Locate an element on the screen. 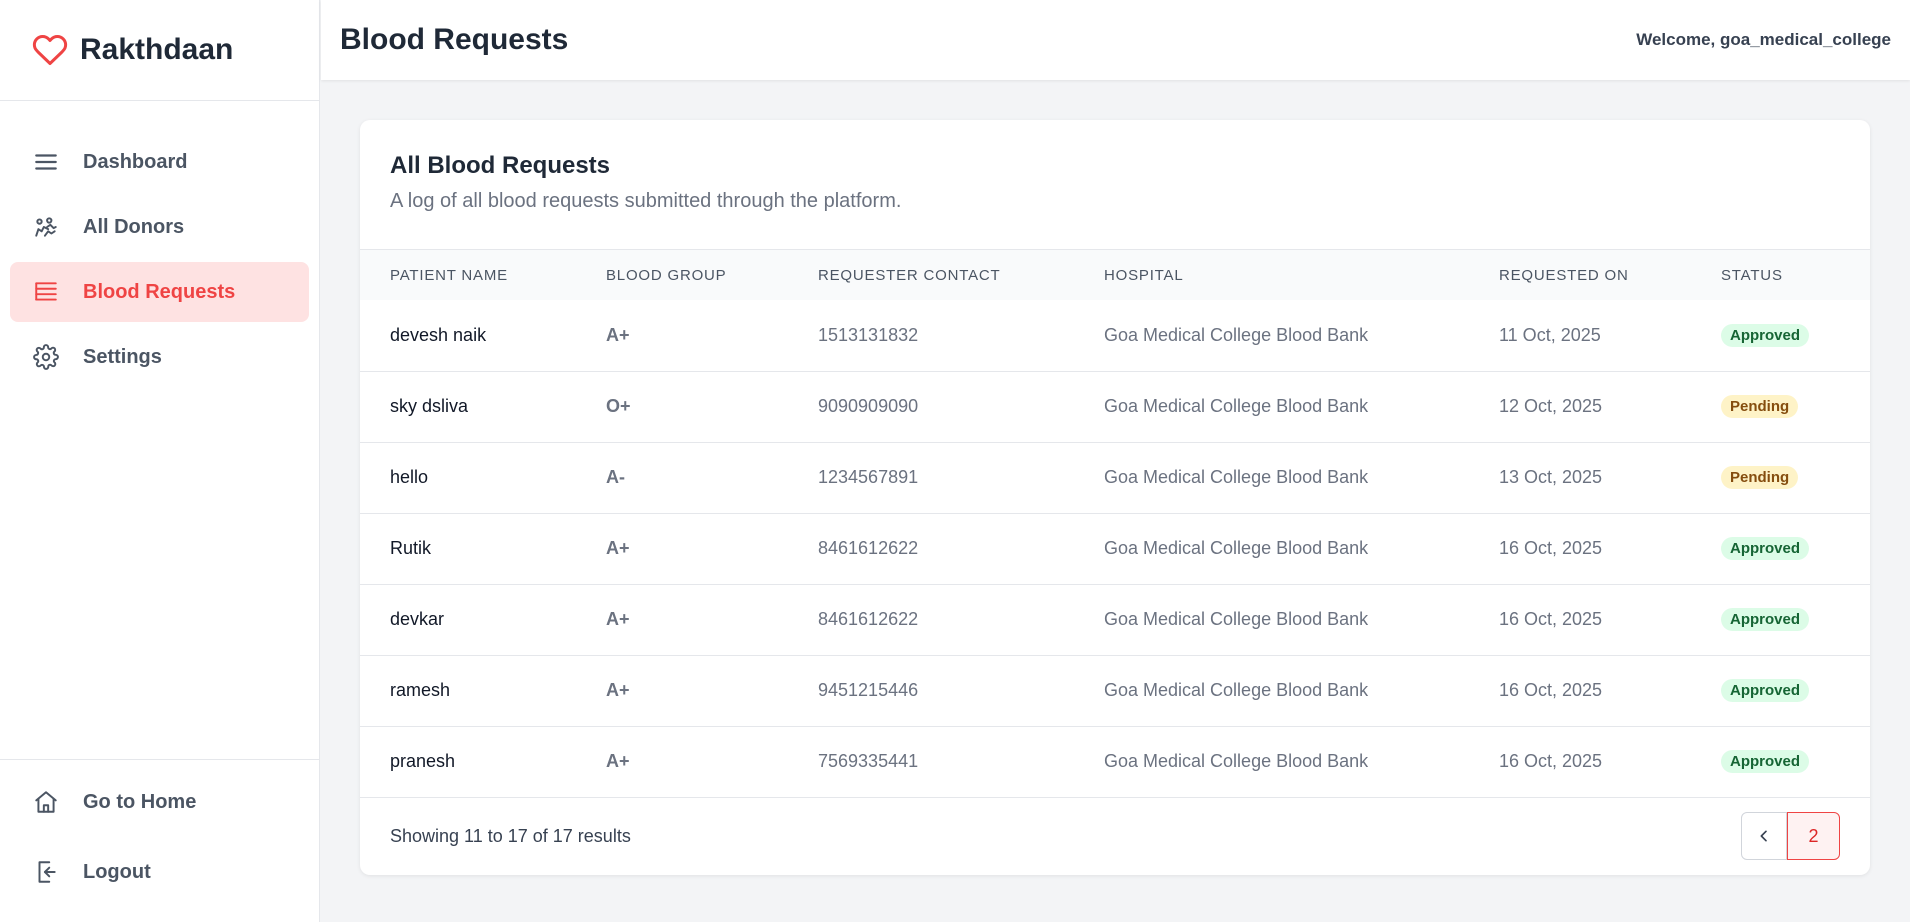 Image resolution: width=1910 pixels, height=922 pixels. donors-icon is located at coordinates (46, 227).